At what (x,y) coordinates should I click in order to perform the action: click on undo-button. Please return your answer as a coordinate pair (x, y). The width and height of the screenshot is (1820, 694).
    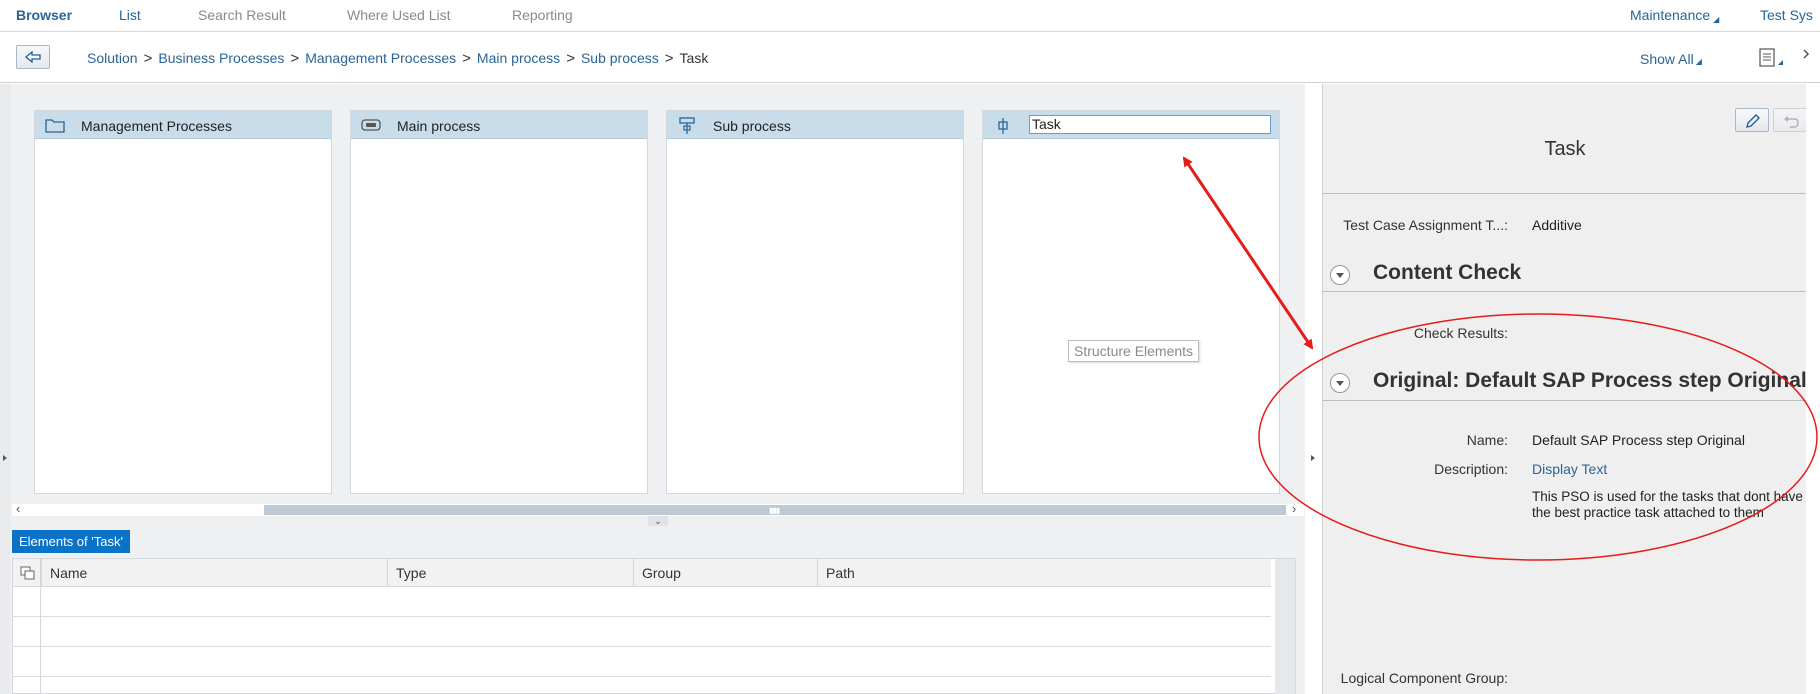
    Looking at the image, I should click on (1790, 120).